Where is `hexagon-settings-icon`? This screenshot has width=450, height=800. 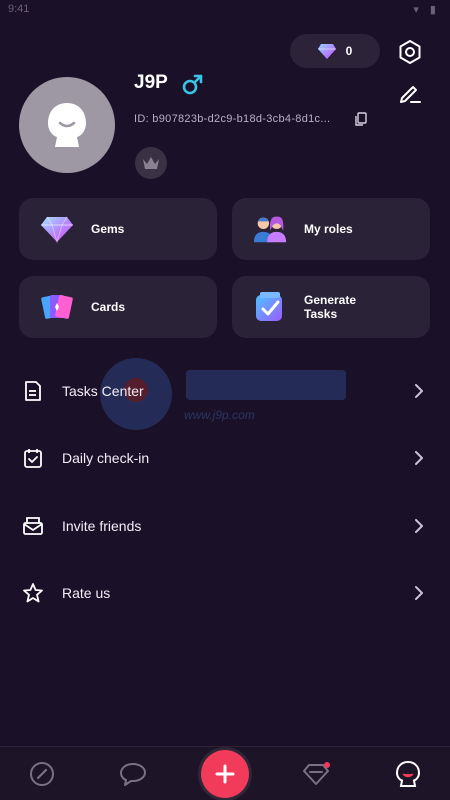 hexagon-settings-icon is located at coordinates (410, 52).